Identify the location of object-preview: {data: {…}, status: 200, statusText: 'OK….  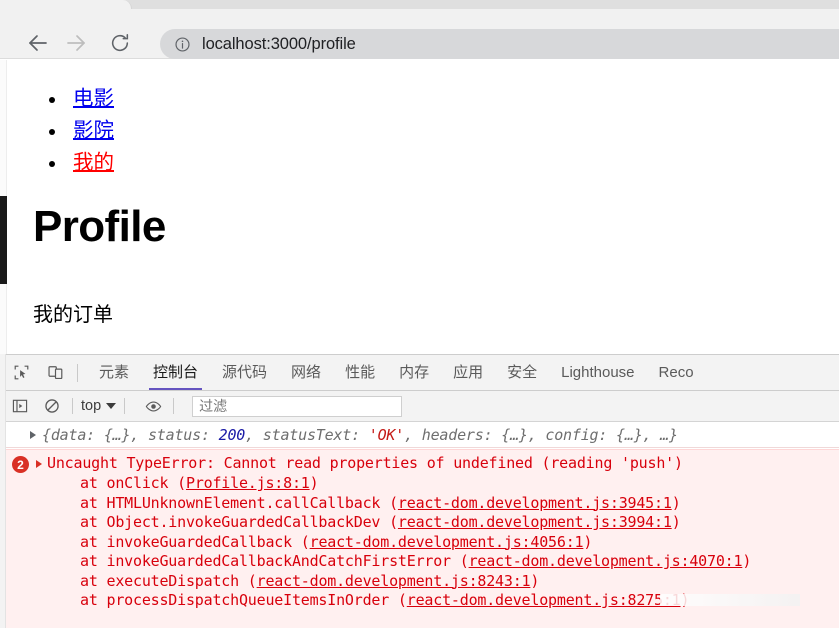
(360, 435).